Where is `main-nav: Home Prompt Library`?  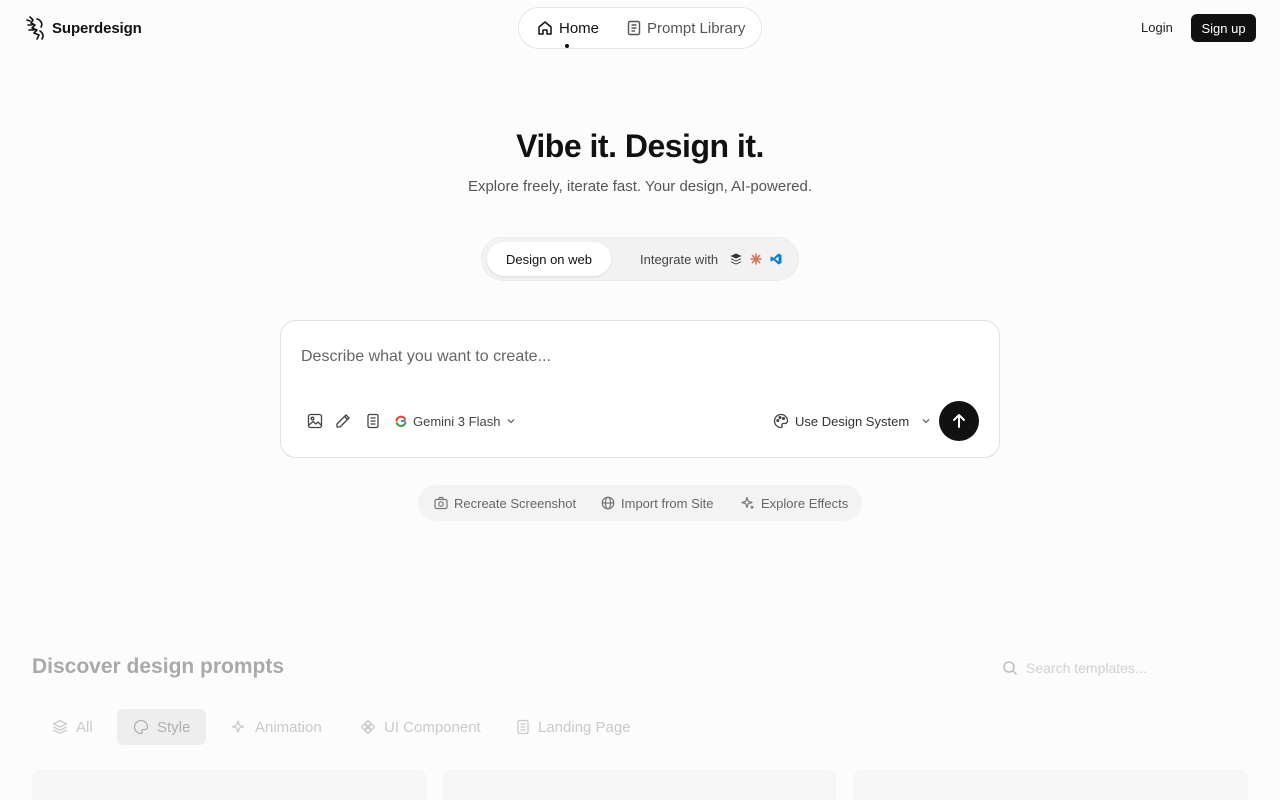
main-nav: Home Prompt Library is located at coordinates (640, 28).